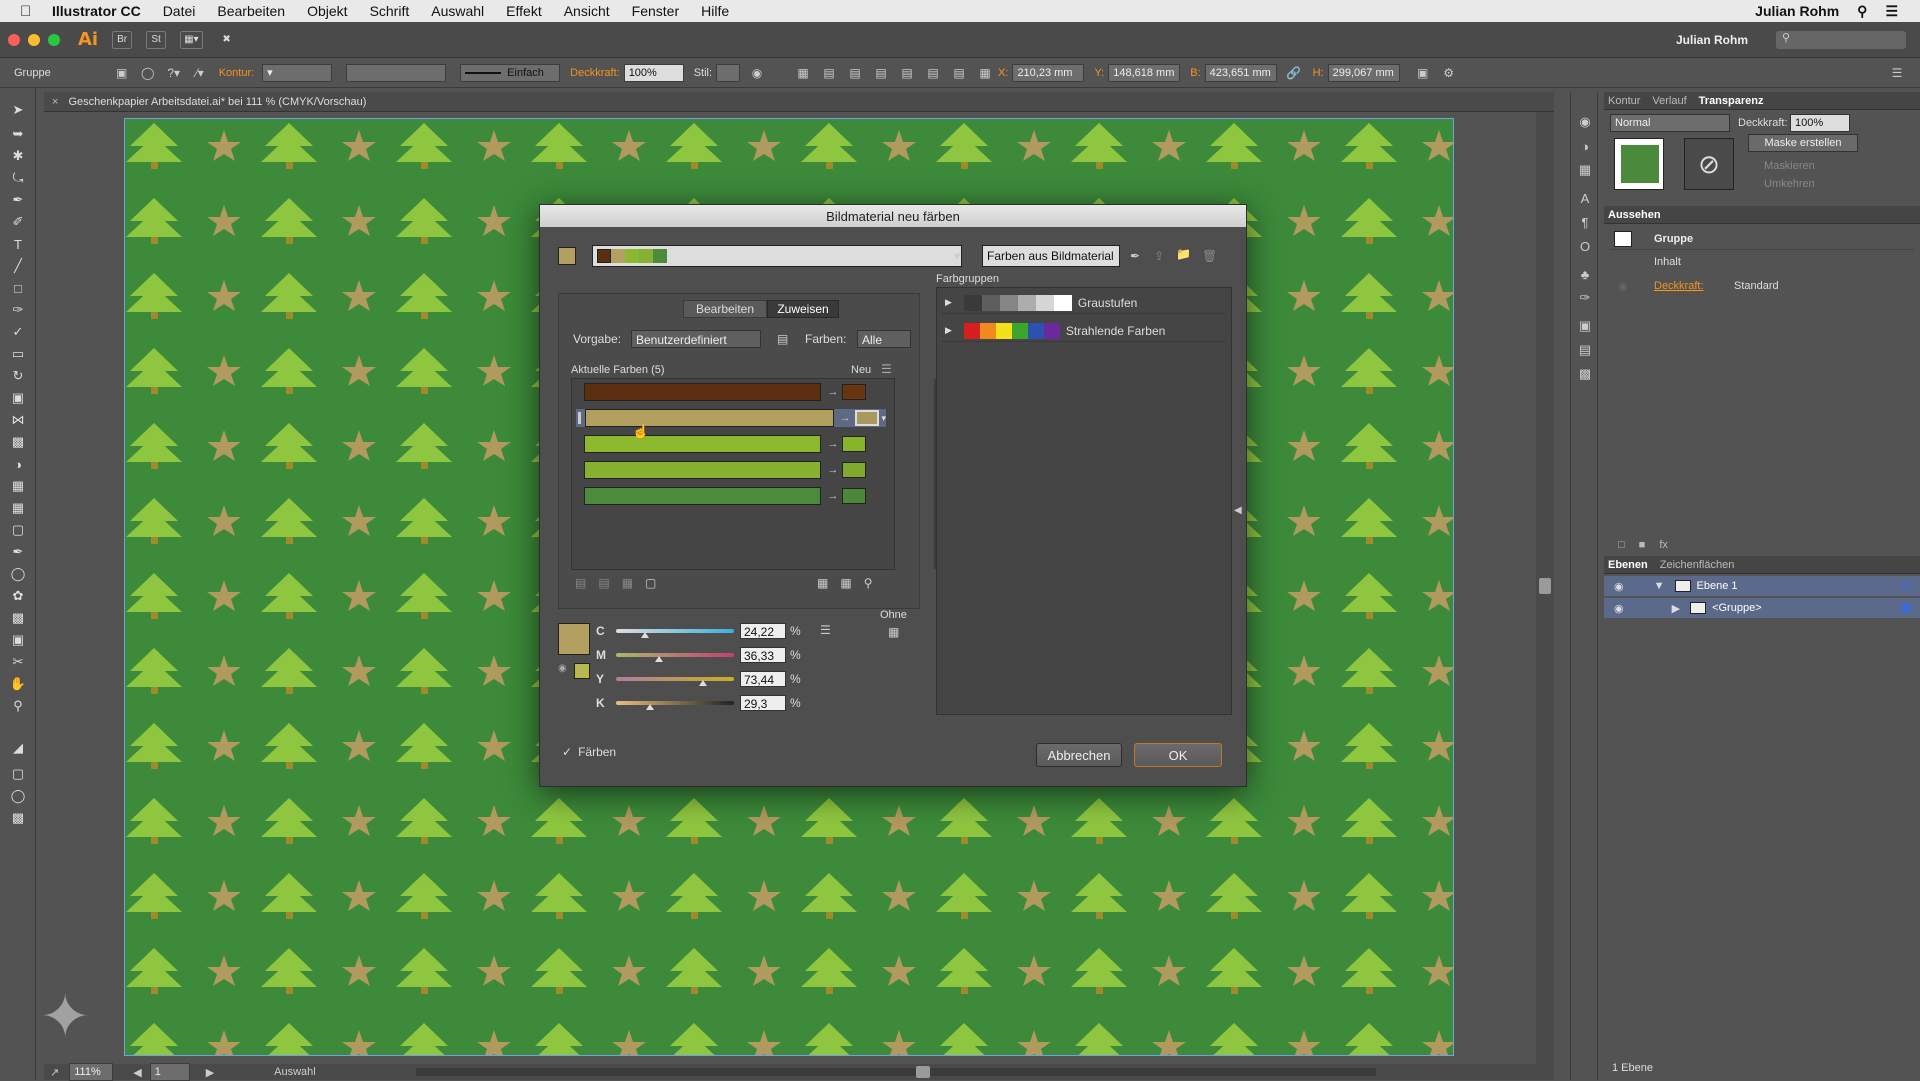 This screenshot has width=1920, height=1081. I want to click on align-left-icon: ▤, so click(829, 73).